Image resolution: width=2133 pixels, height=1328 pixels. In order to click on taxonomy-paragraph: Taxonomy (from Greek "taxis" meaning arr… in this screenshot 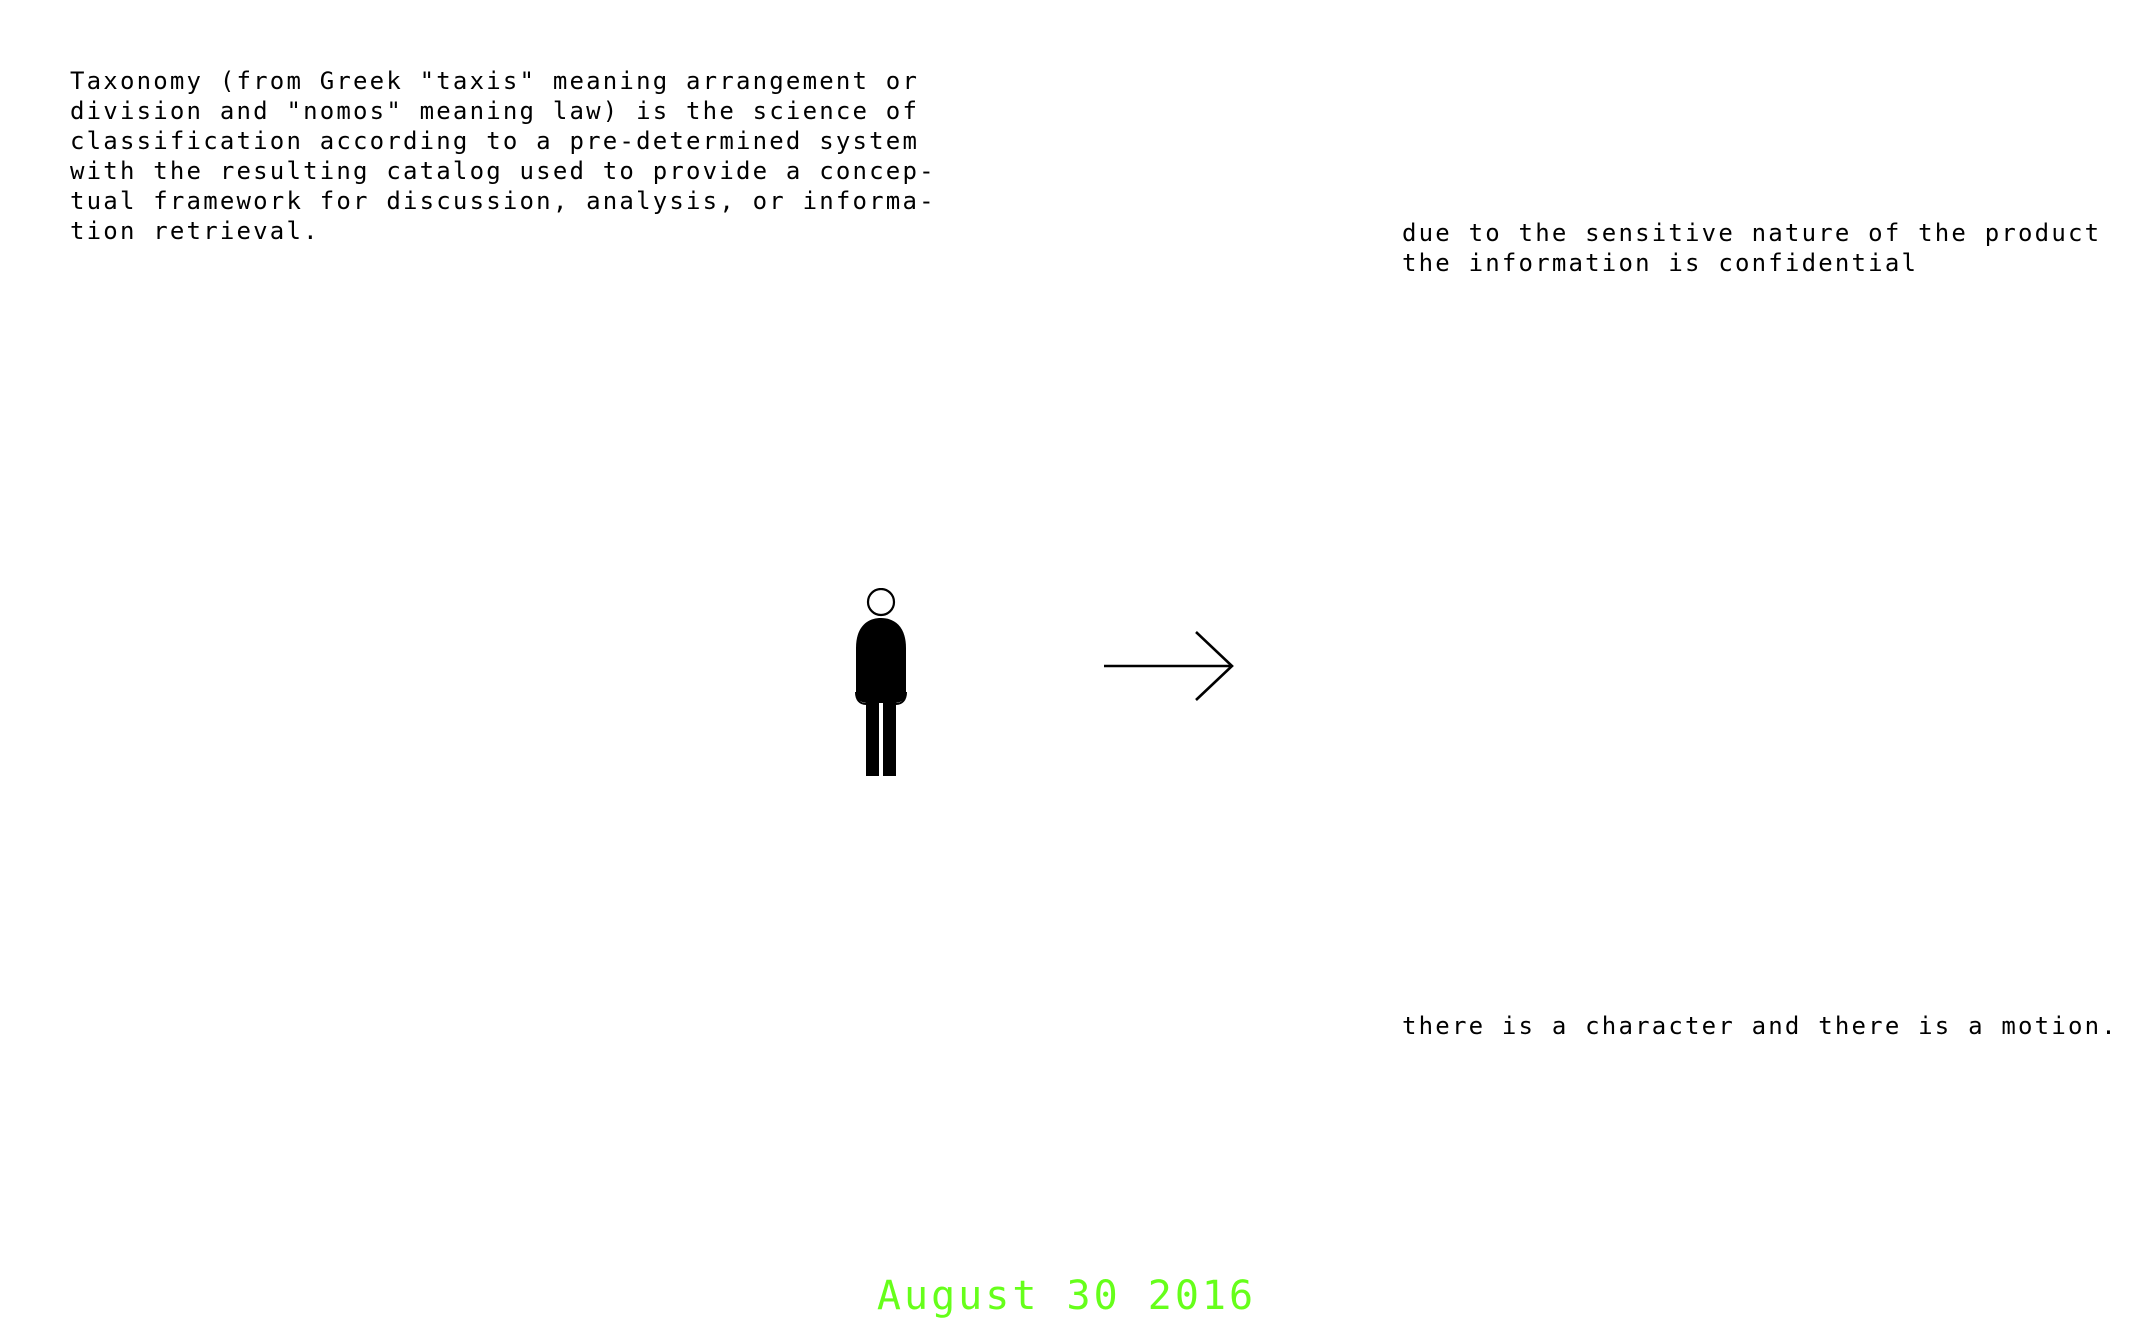, I will do `click(503, 156)`.